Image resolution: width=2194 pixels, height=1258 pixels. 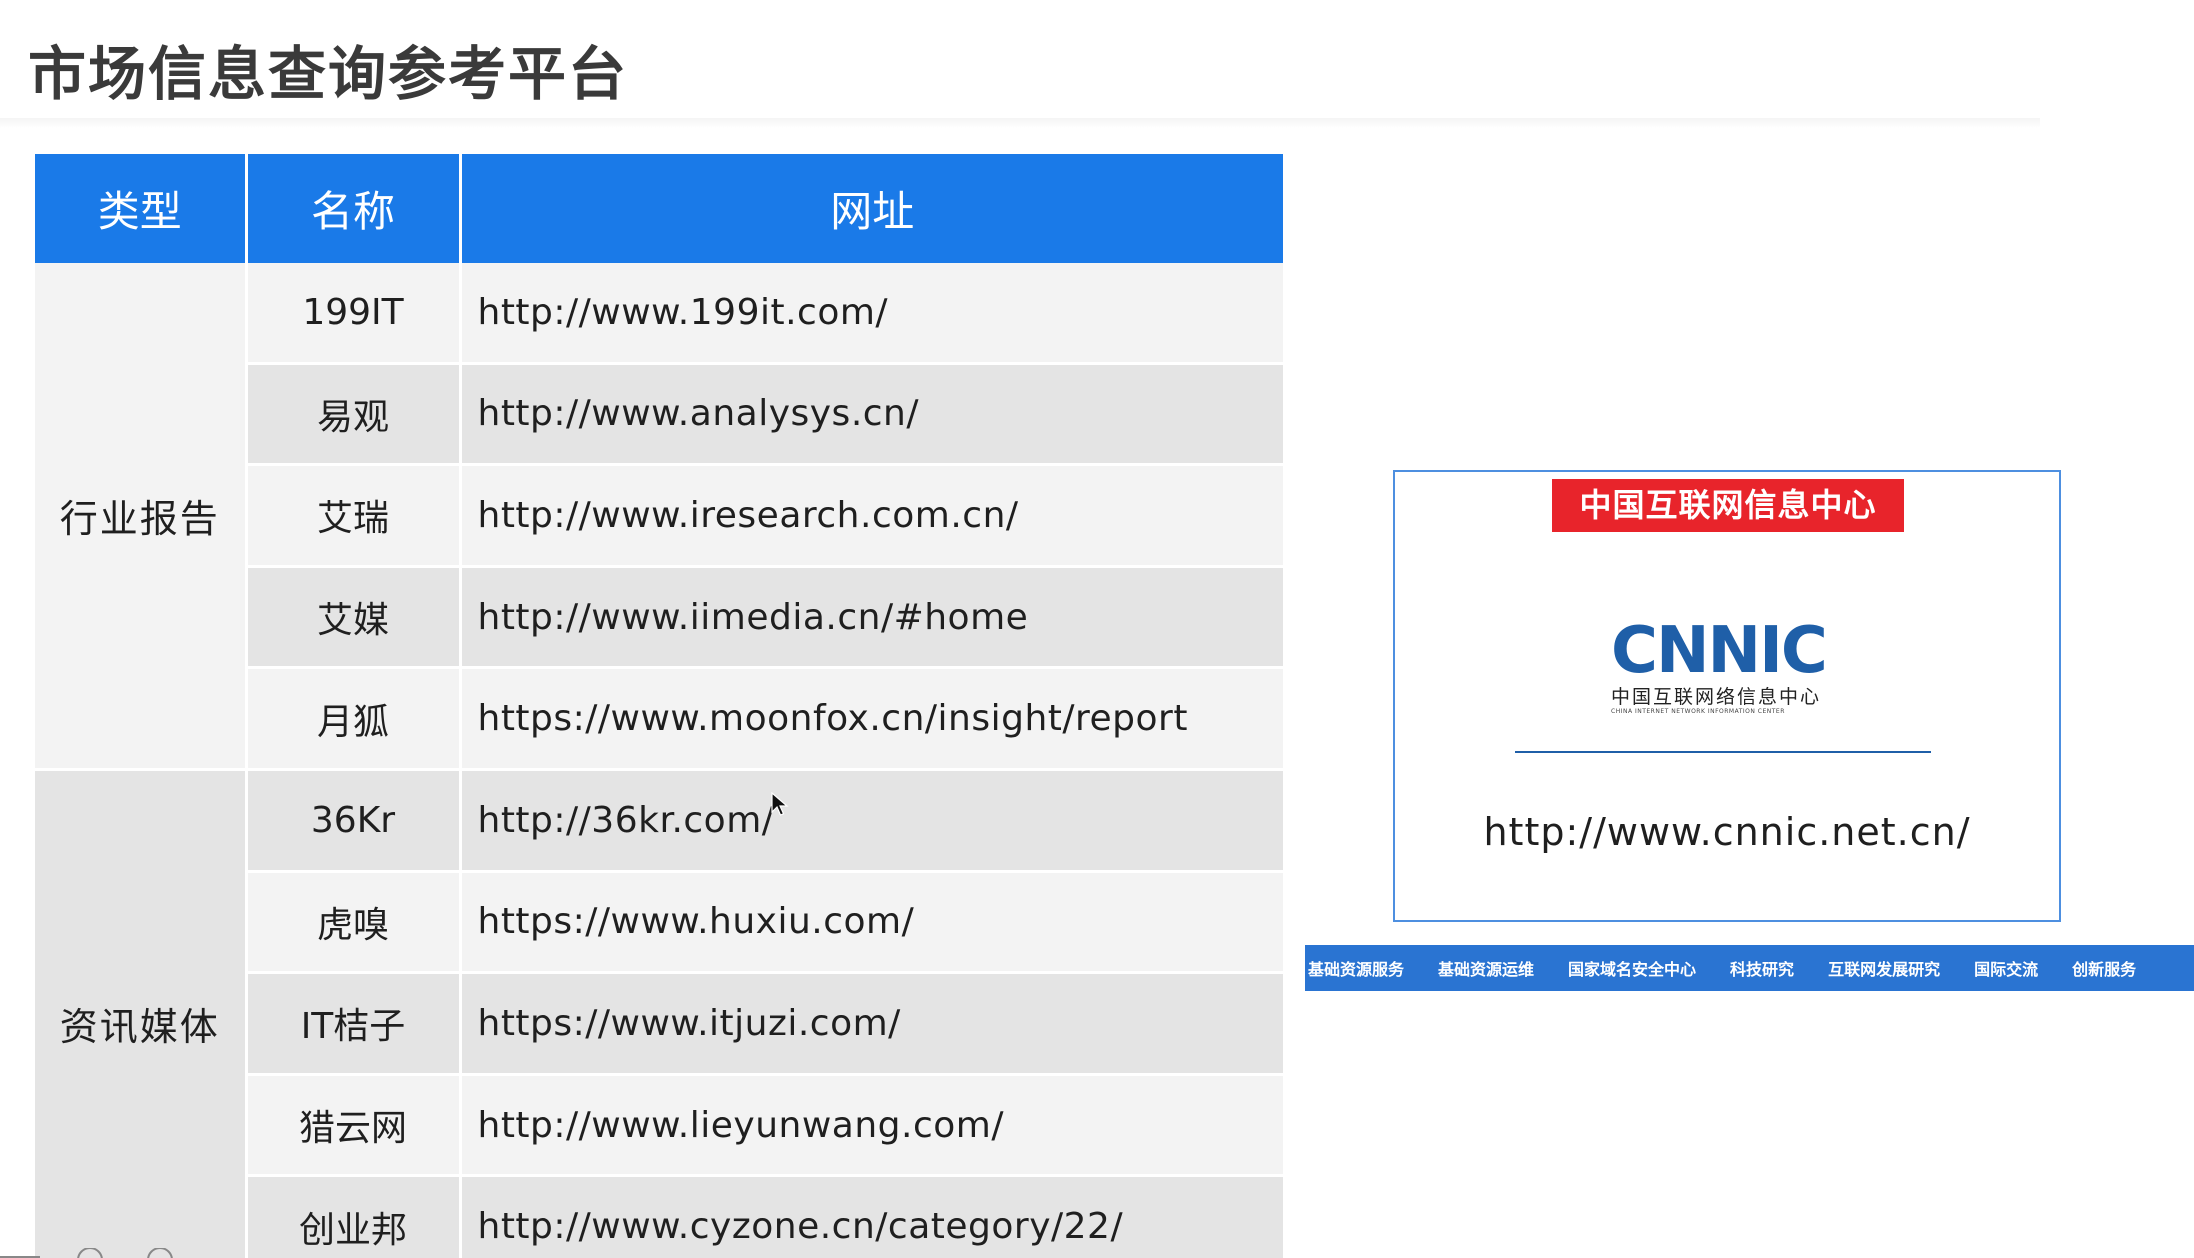 I want to click on url-link: http://36kr.com/, so click(x=871, y=821).